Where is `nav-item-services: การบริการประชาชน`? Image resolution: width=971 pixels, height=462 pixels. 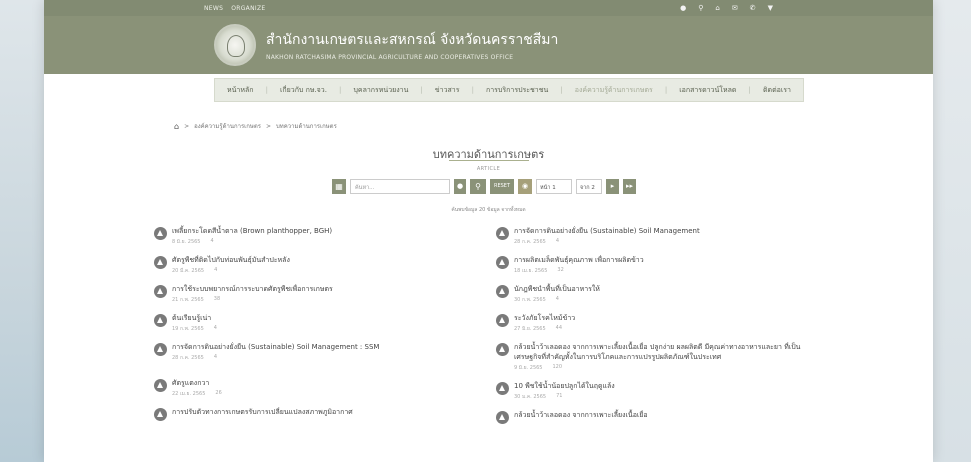 nav-item-services: การบริการประชาชน is located at coordinates (517, 90).